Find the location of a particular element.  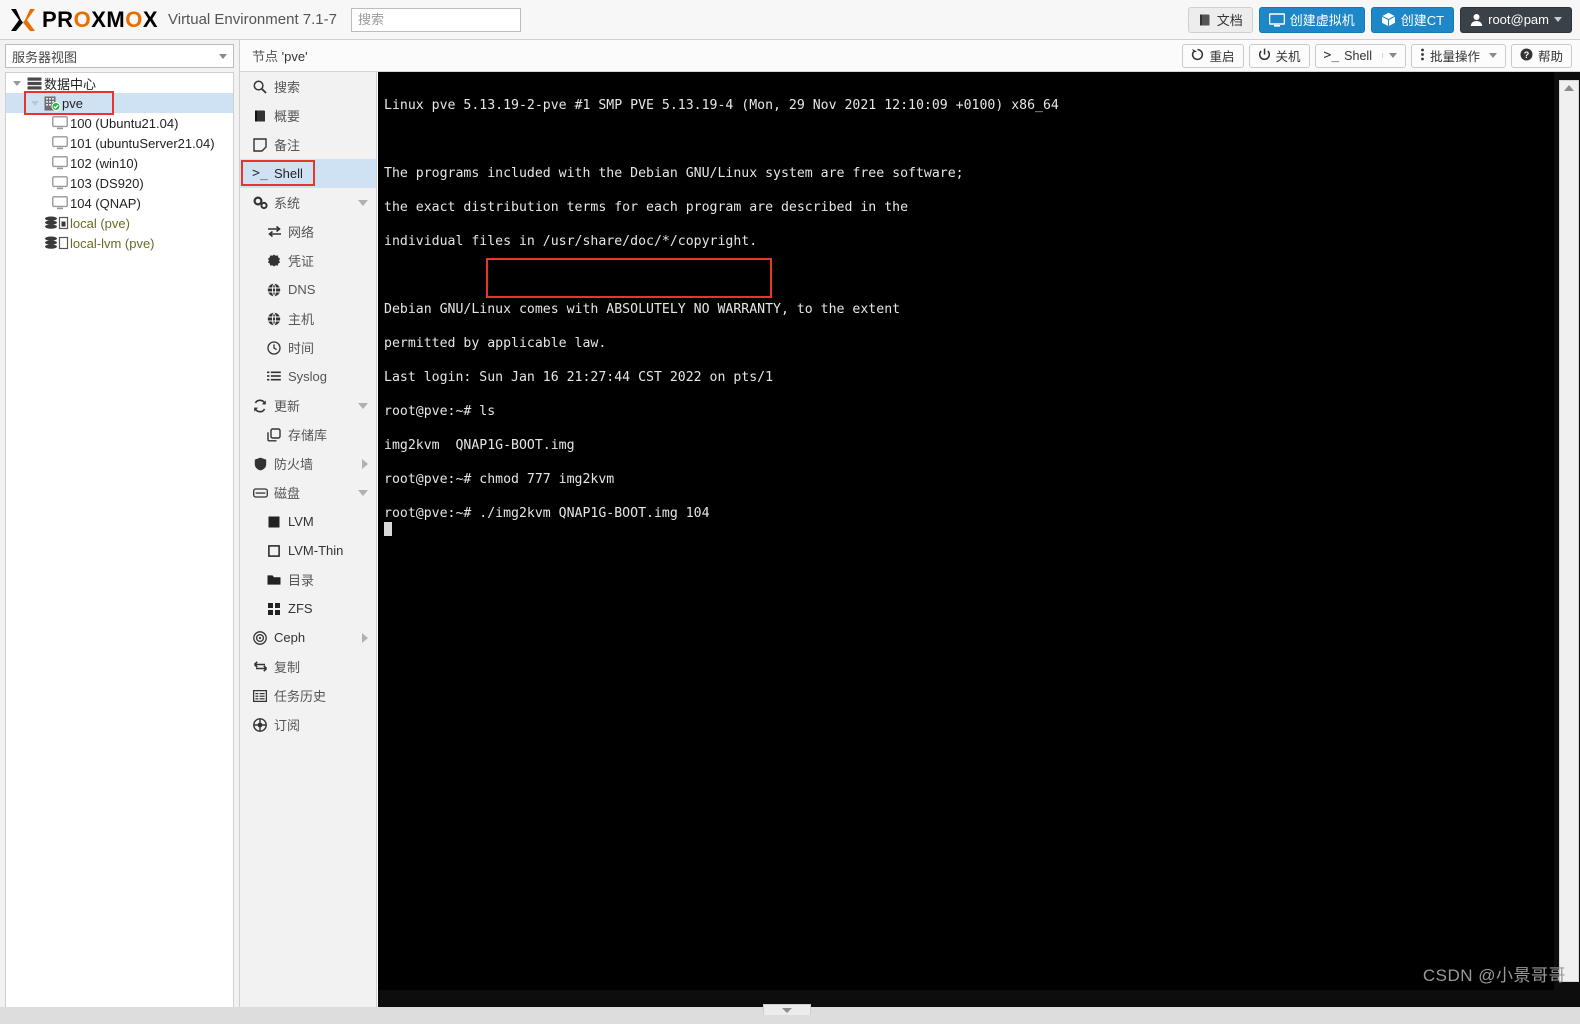

terminal-vertical-scrollbar is located at coordinates (1569, 531).